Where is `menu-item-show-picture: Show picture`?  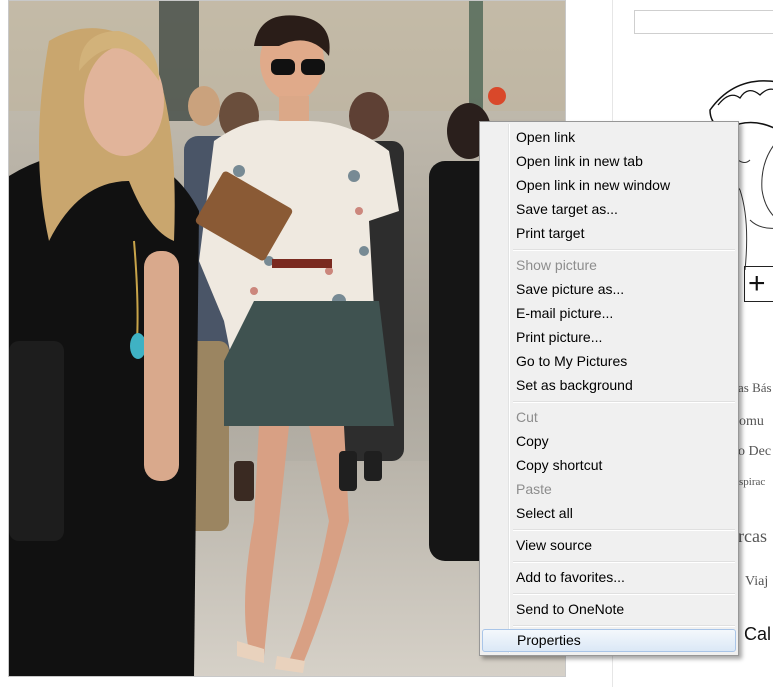
menu-item-show-picture: Show picture is located at coordinates (609, 265).